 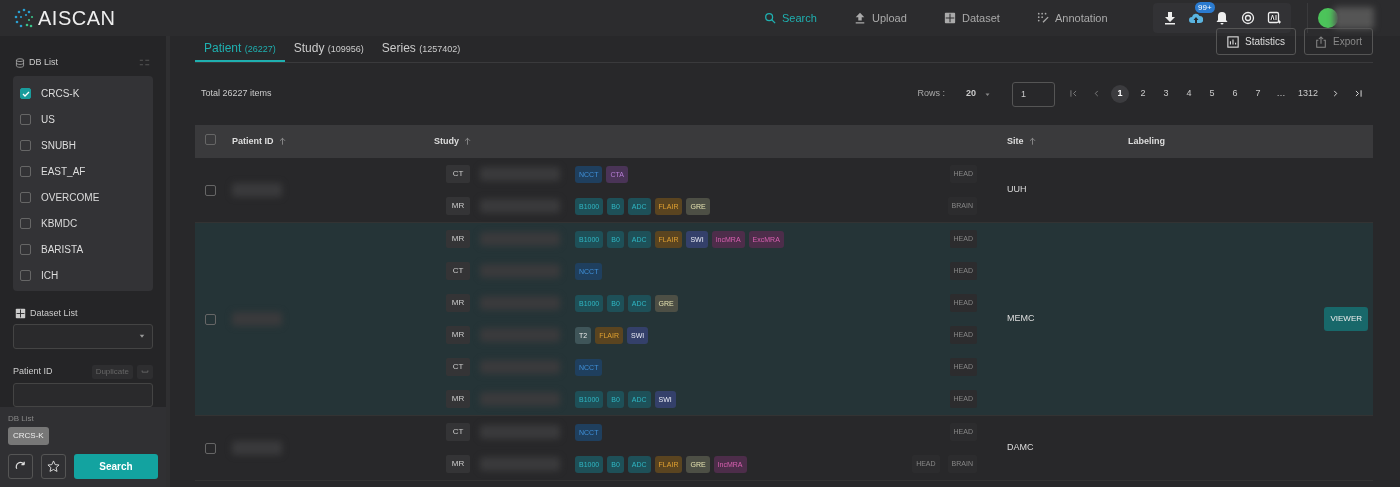 I want to click on site-name: DAMC, so click(x=1020, y=448).